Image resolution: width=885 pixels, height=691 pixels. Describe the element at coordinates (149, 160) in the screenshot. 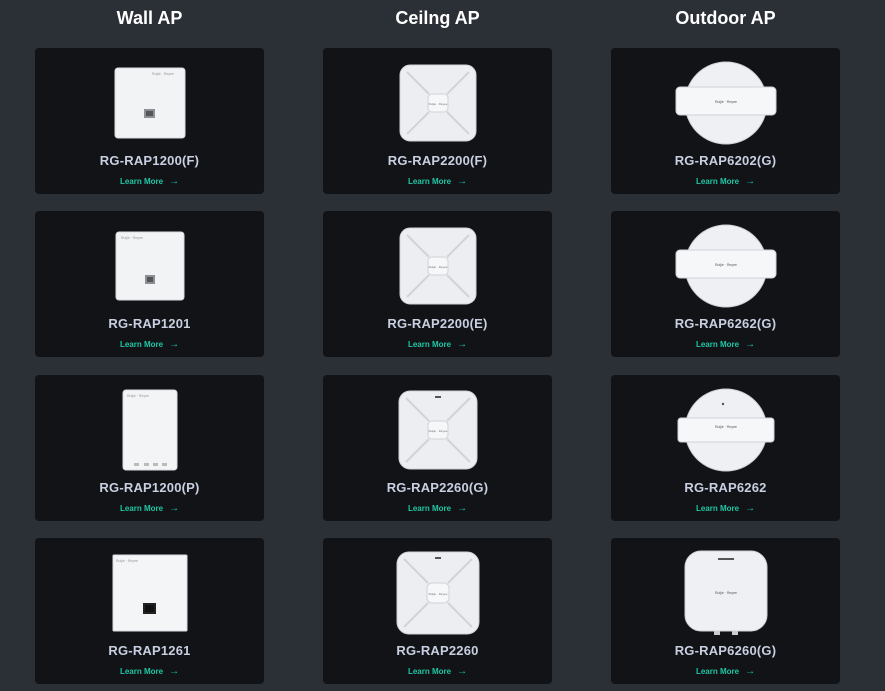

I see `product-name: RG-RAP1200(F)` at that location.